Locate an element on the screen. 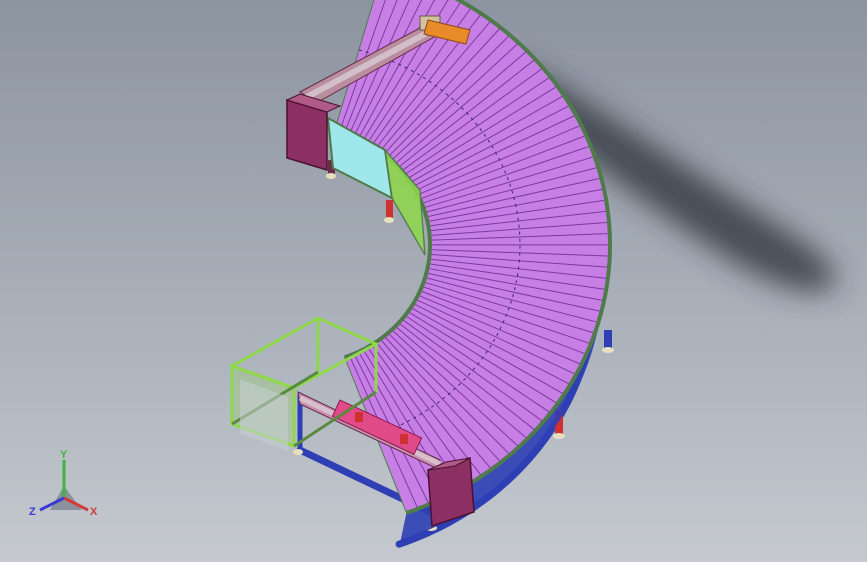 The image size is (867, 562). z-axis-label: Z is located at coordinates (32, 512).